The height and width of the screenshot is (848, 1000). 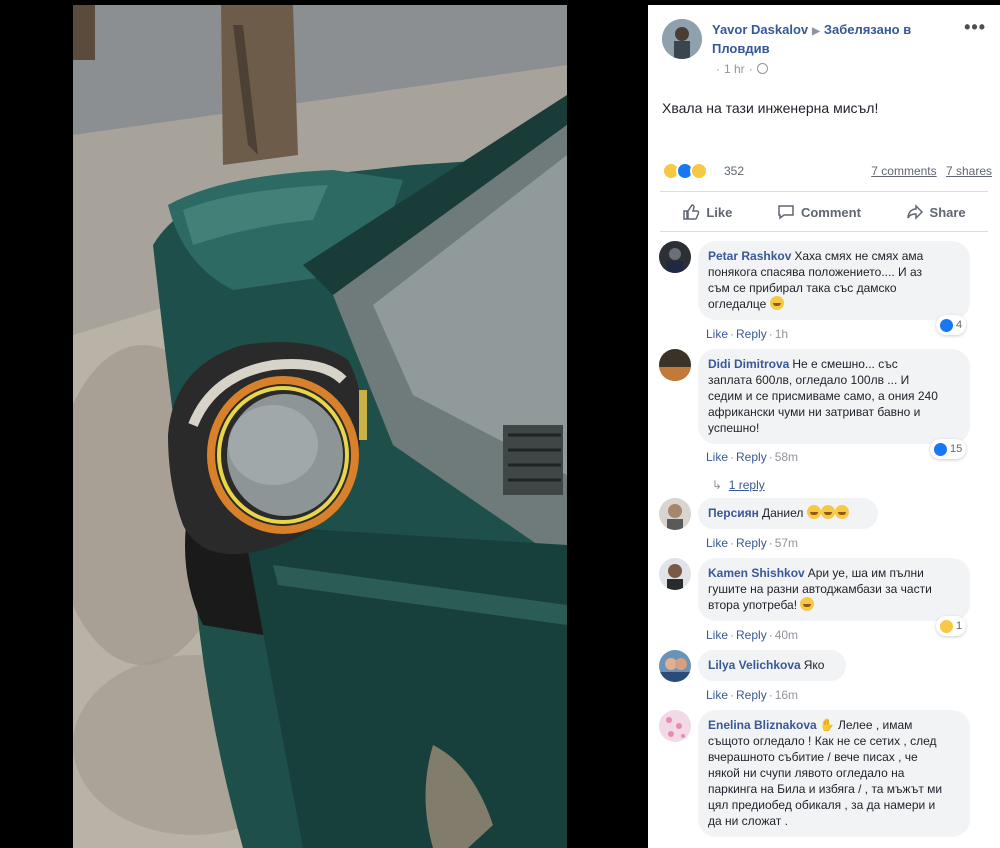 What do you see at coordinates (837, 39) in the screenshot?
I see `author-line: Yavor Daskalov ▶ Забелязано в Пловдив` at bounding box center [837, 39].